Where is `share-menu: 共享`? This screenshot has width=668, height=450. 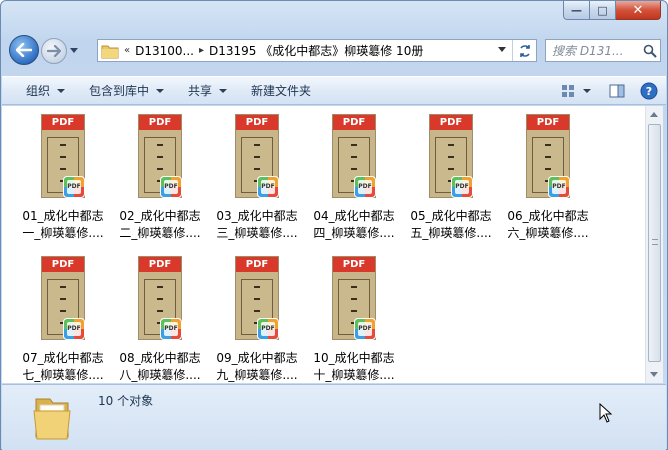 share-menu: 共享 is located at coordinates (207, 90).